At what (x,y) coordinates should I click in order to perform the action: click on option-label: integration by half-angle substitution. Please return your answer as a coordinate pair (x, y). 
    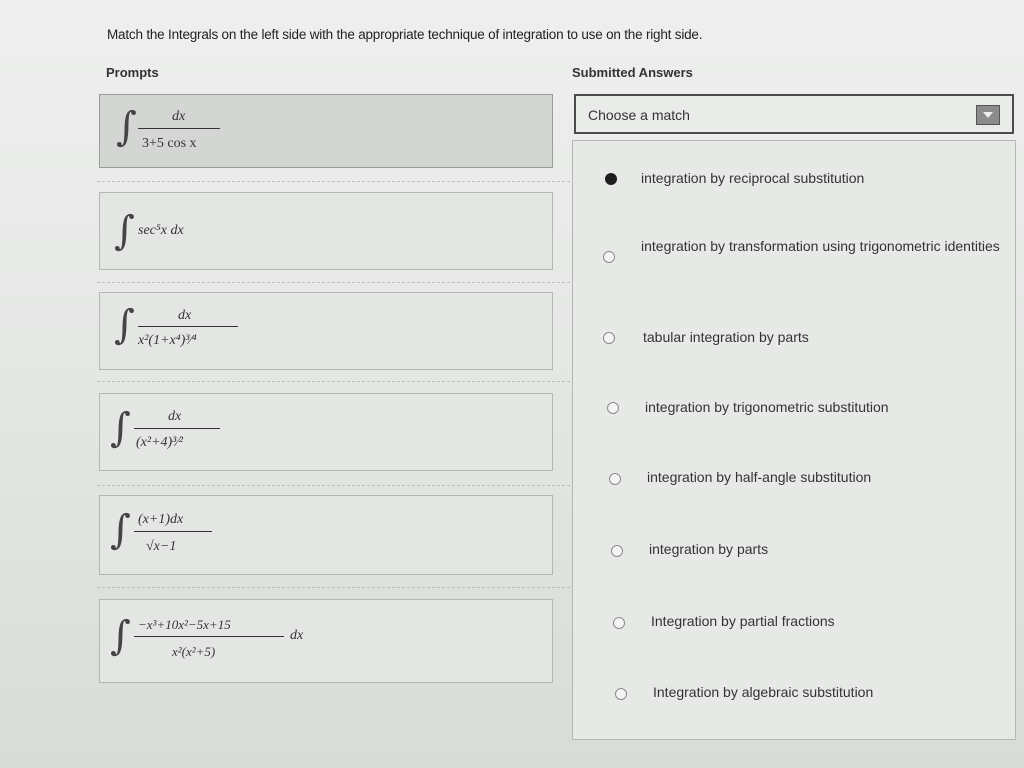
    Looking at the image, I should click on (759, 477).